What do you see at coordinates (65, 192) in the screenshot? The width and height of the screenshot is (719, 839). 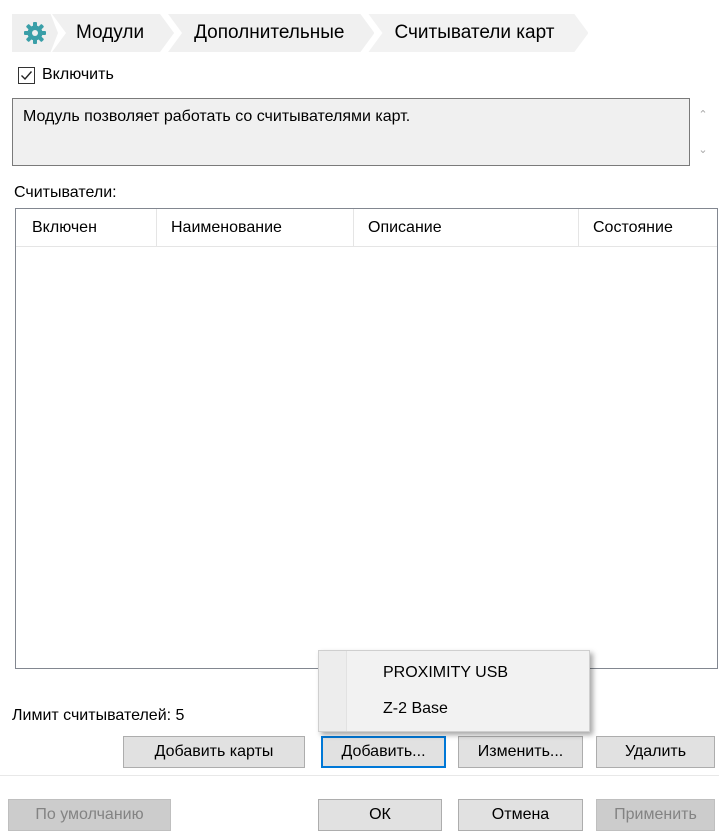 I see `readers-label: Считыватели:` at bounding box center [65, 192].